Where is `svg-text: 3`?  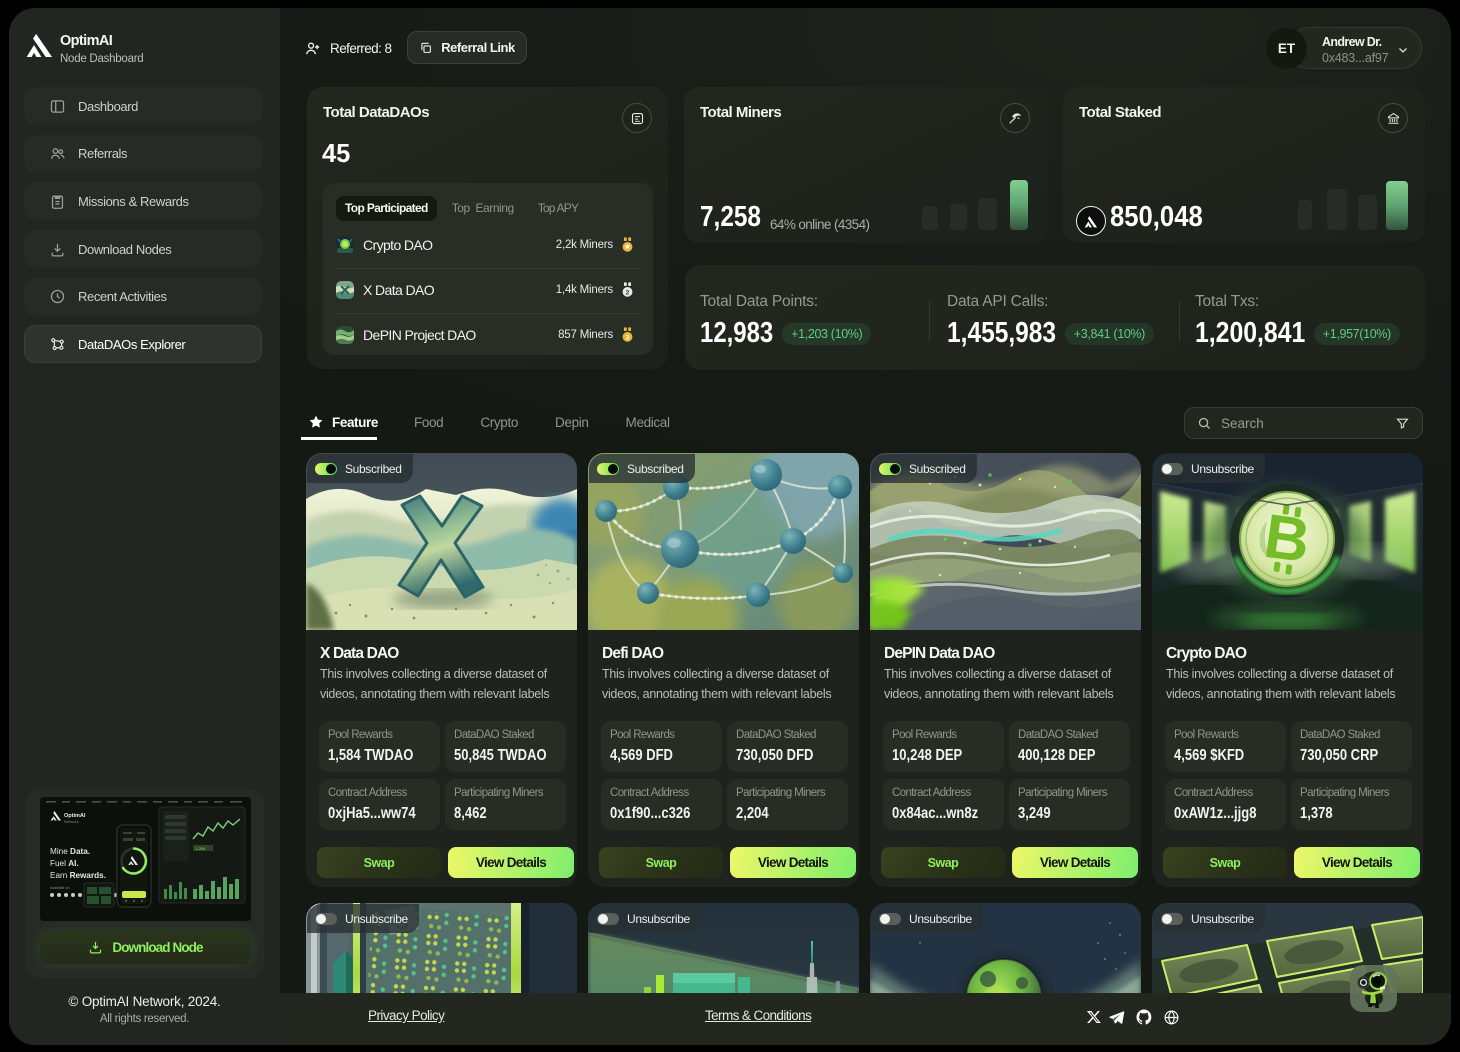 svg-text: 3 is located at coordinates (628, 337).